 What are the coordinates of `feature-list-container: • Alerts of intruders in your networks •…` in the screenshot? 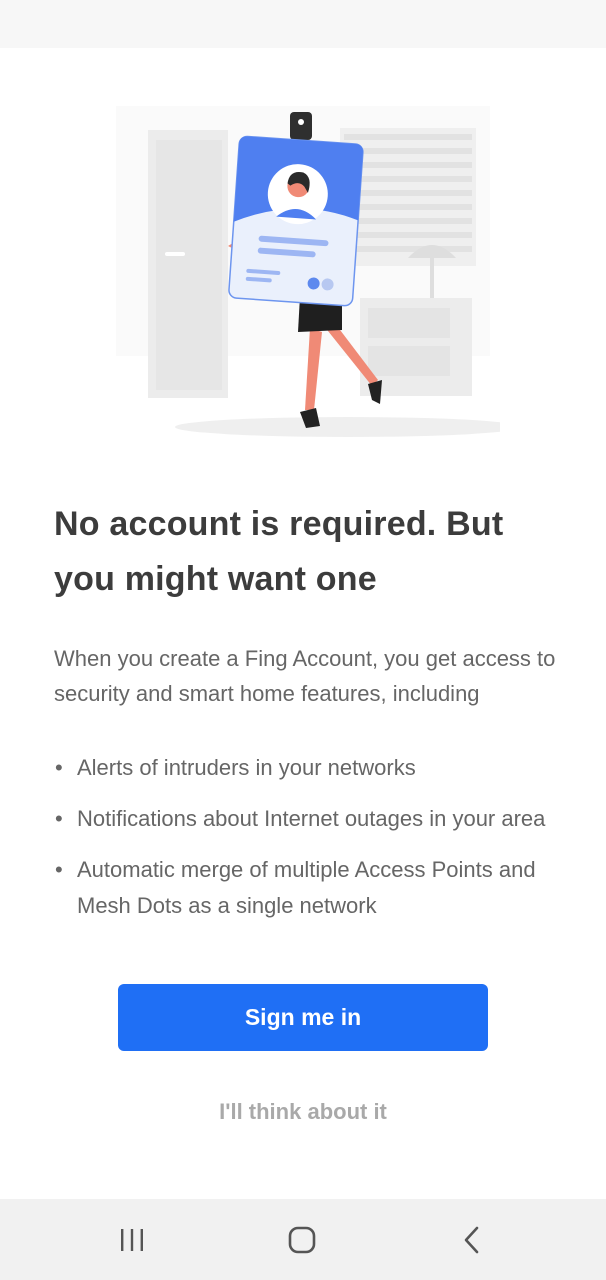 It's located at (314, 847).